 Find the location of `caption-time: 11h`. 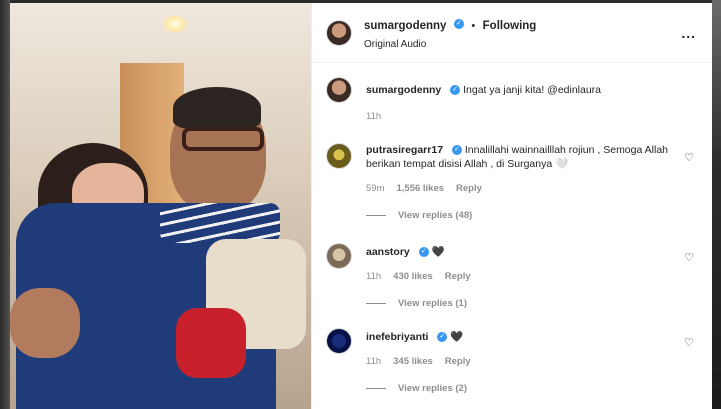

caption-time: 11h is located at coordinates (374, 116).